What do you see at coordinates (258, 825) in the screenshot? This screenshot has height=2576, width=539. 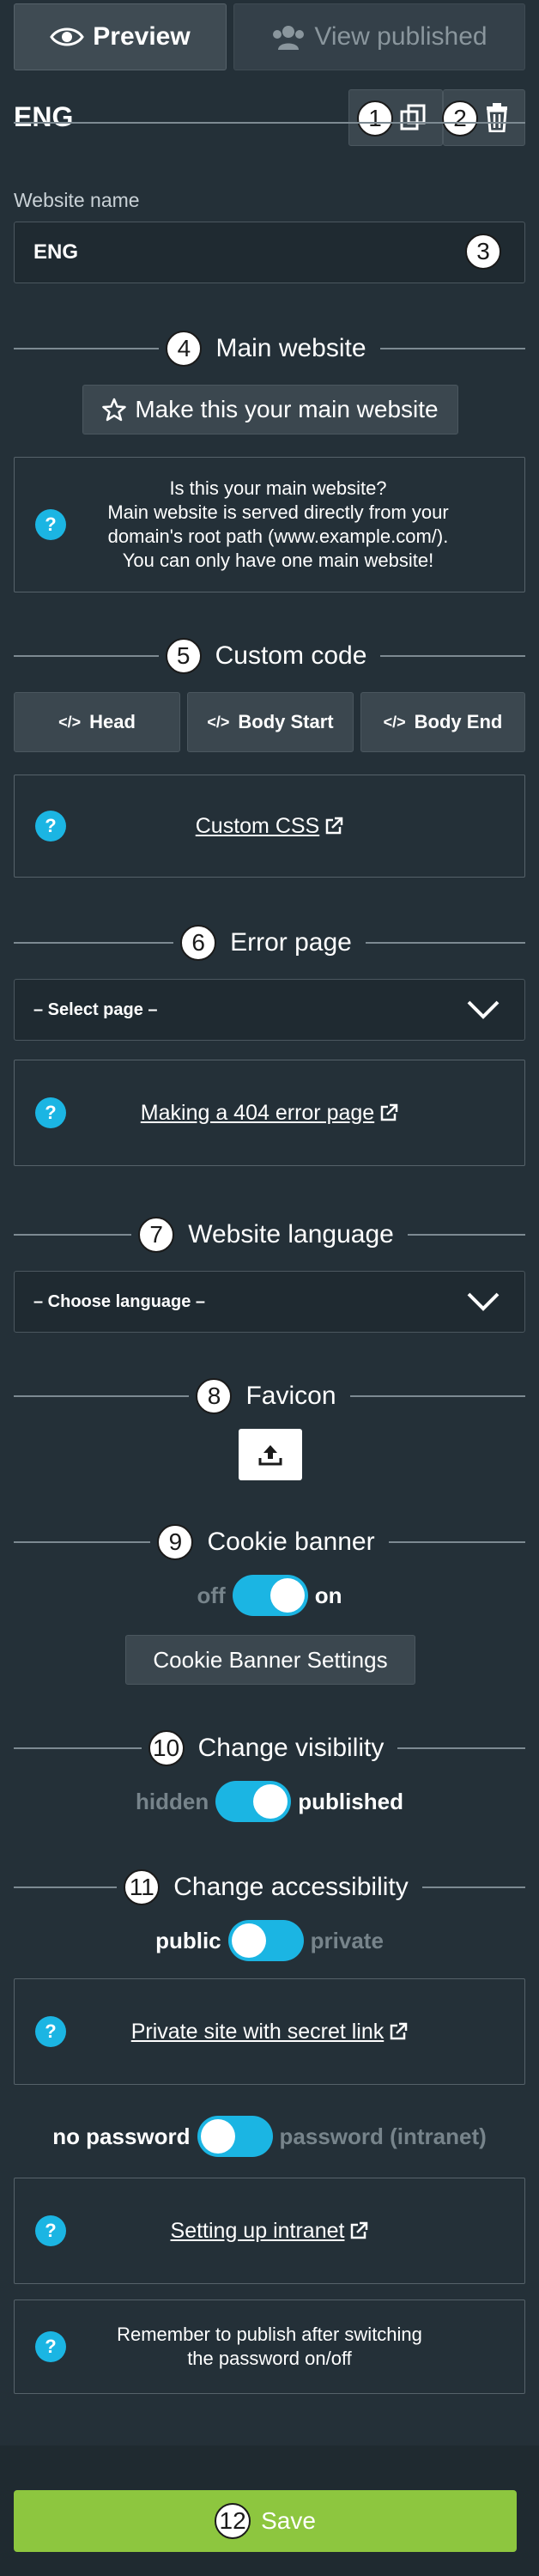 I see `custom-css-link-label: Custom CSS` at bounding box center [258, 825].